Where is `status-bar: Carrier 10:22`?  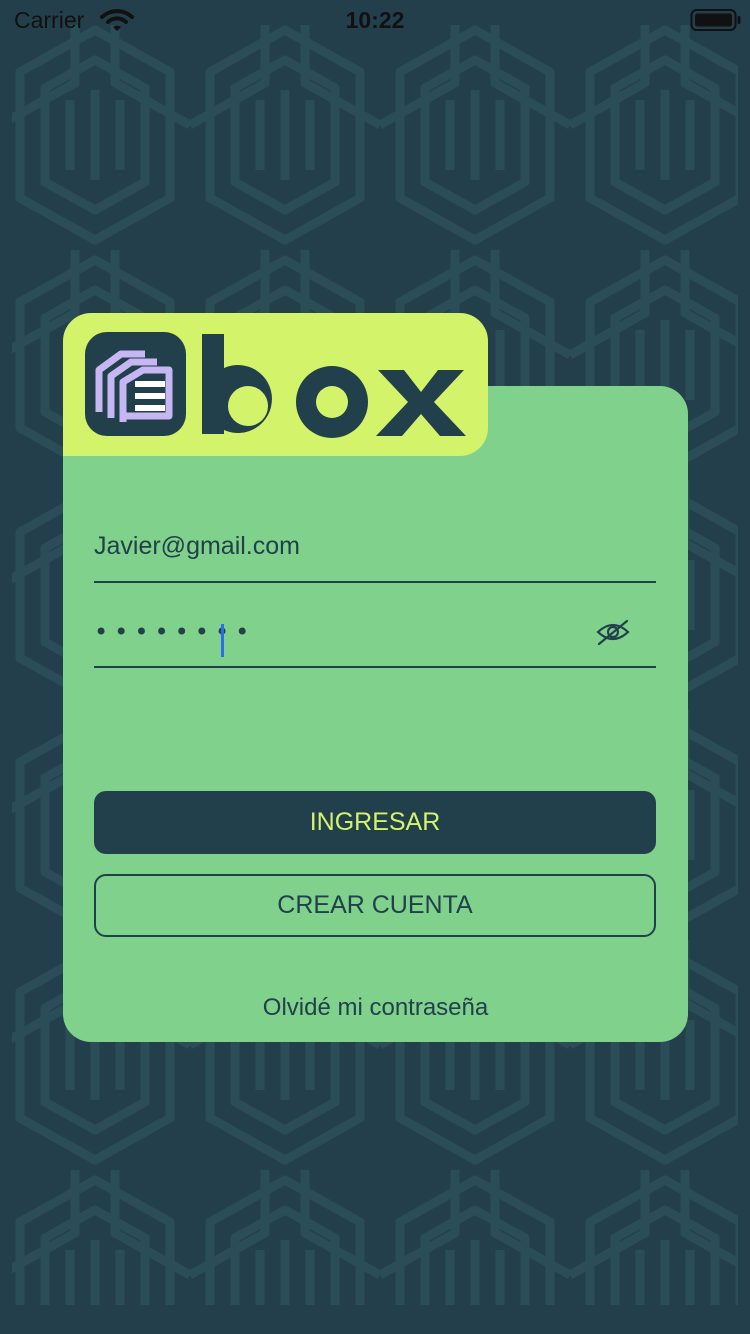 status-bar: Carrier 10:22 is located at coordinates (375, 20).